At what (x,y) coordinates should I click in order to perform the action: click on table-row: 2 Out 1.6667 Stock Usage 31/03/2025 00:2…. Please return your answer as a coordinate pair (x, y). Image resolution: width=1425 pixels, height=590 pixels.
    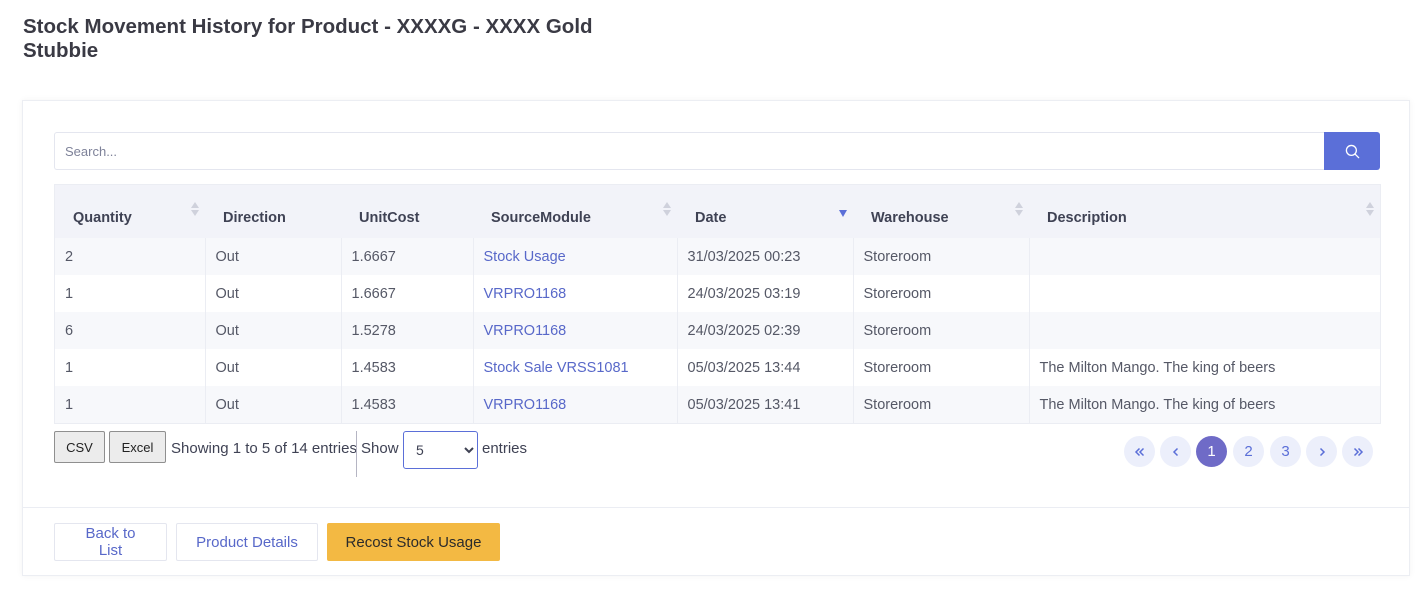
    Looking at the image, I should click on (717, 256).